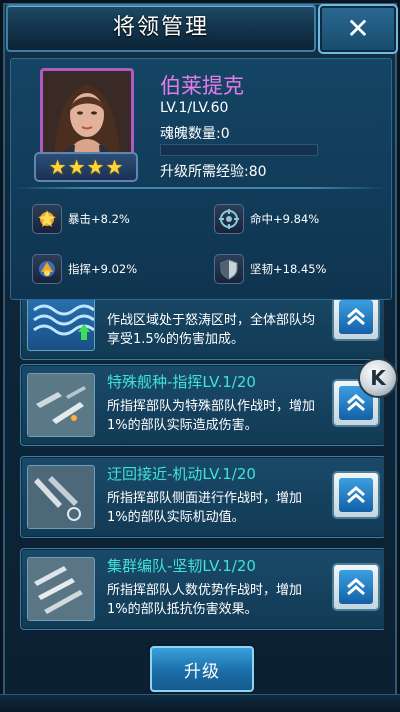 This screenshot has height=712, width=400. Describe the element at coordinates (202, 86) in the screenshot. I see `hero-name: 伯莱提克` at that location.